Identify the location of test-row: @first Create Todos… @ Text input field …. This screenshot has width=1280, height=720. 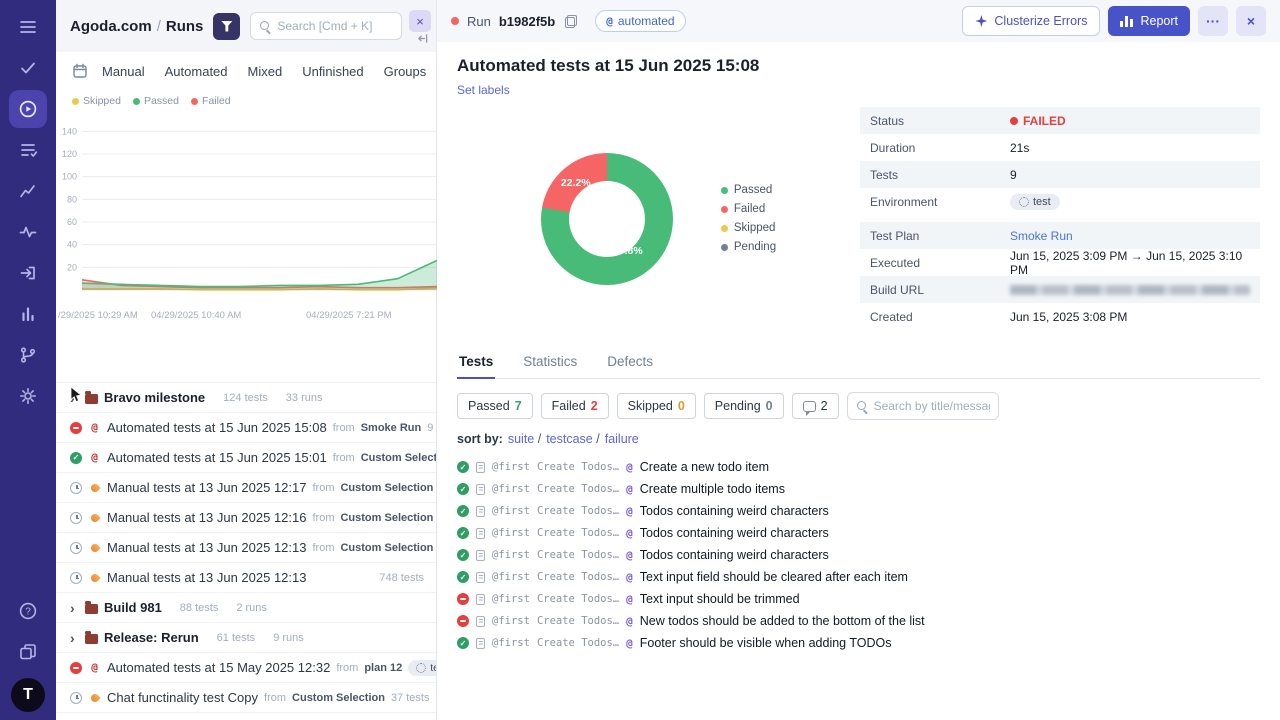
(858, 577).